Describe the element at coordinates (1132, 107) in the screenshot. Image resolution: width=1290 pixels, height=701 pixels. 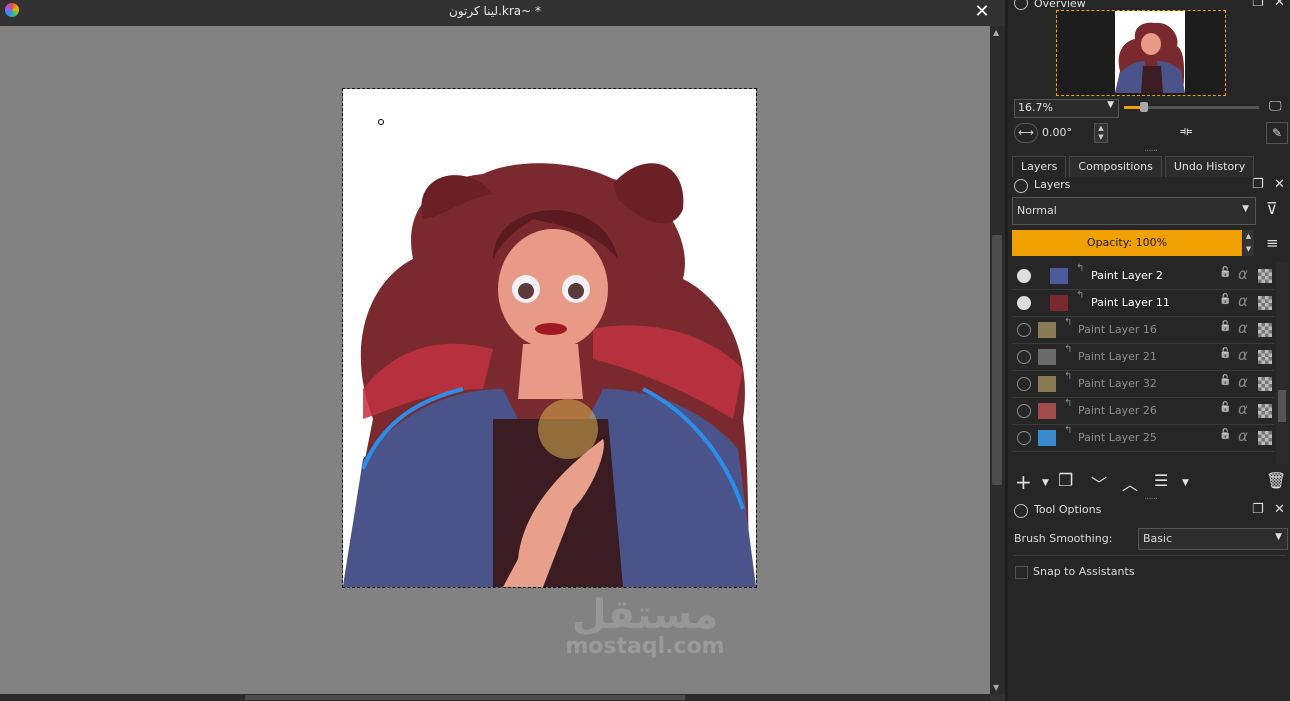
I see `zoom-slider-fill` at that location.